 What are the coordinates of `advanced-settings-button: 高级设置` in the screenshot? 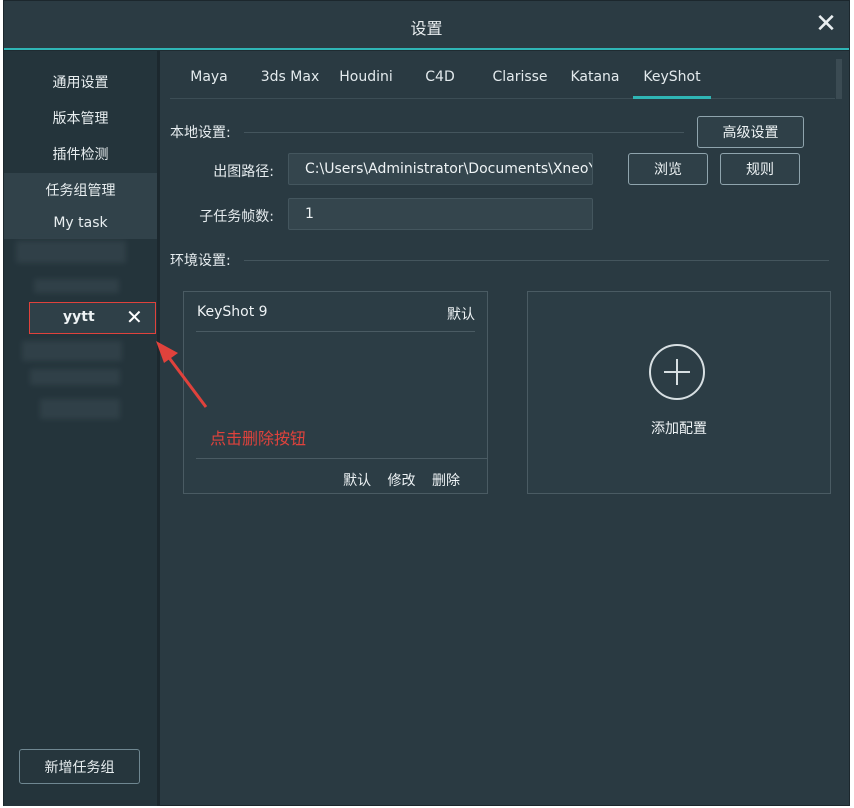 It's located at (750, 132).